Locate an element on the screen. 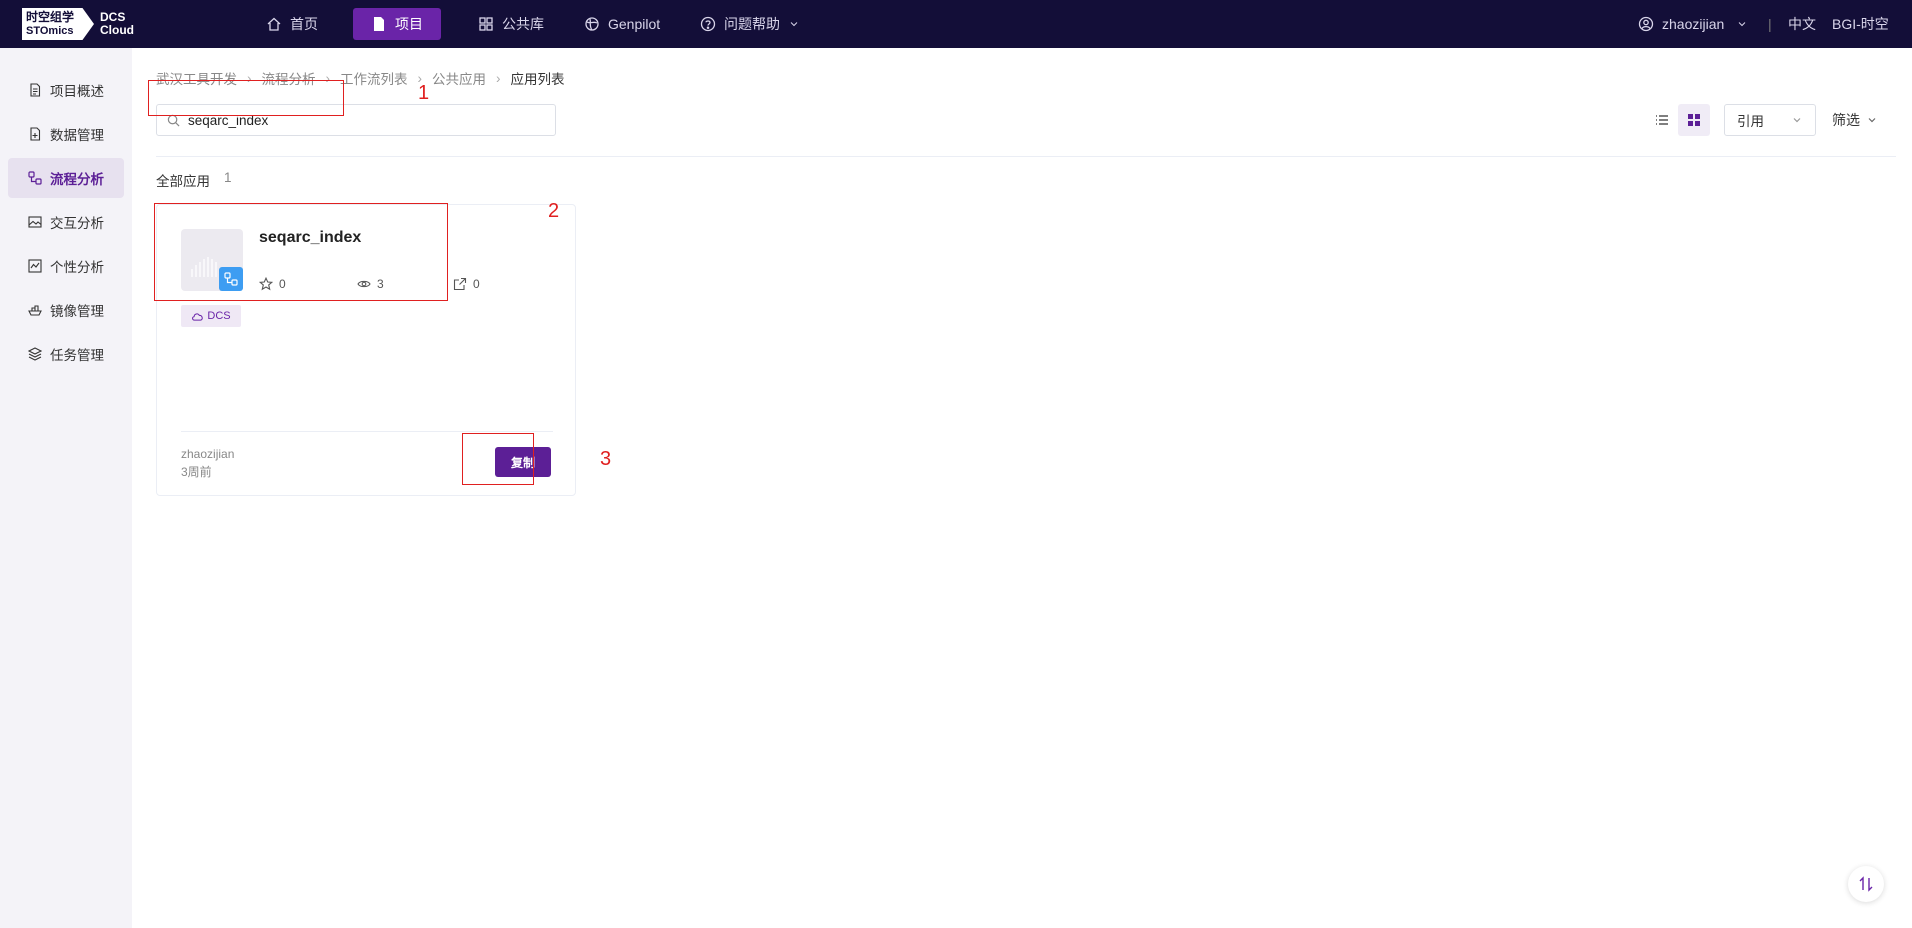 Image resolution: width=1912 pixels, height=928 pixels. logo: 时空组学 STOmics DCS Cloud is located at coordinates (78, 24).